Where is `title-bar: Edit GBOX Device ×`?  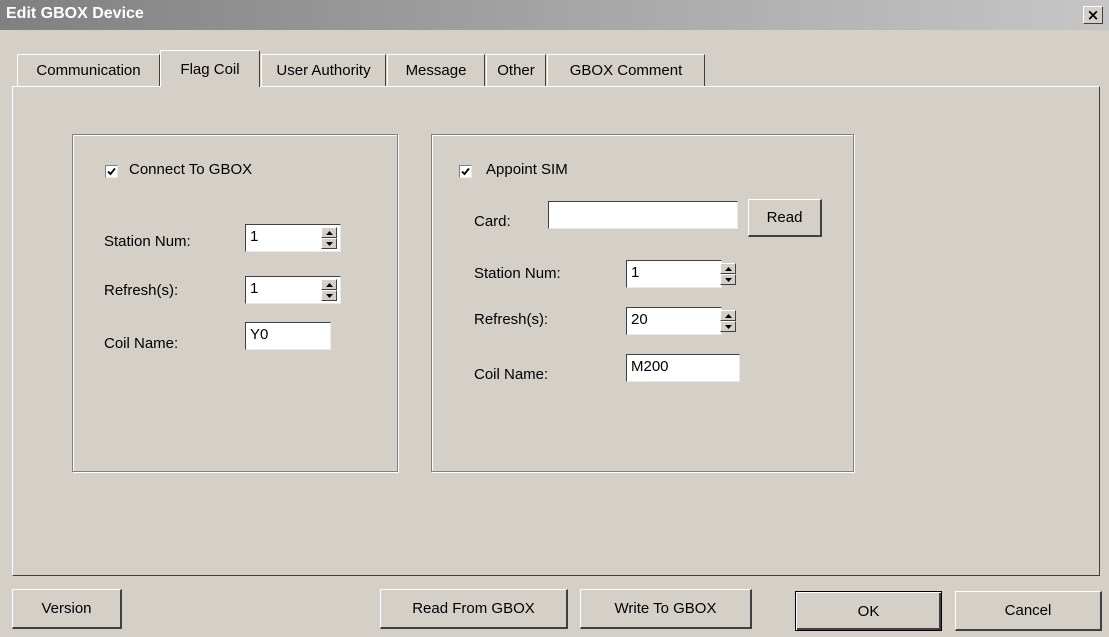 title-bar: Edit GBOX Device × is located at coordinates (554, 15).